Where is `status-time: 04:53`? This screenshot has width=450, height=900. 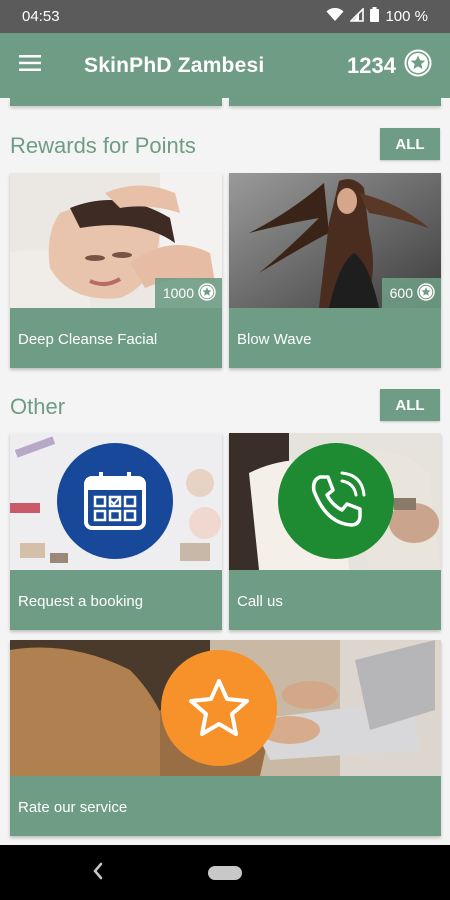 status-time: 04:53 is located at coordinates (41, 16).